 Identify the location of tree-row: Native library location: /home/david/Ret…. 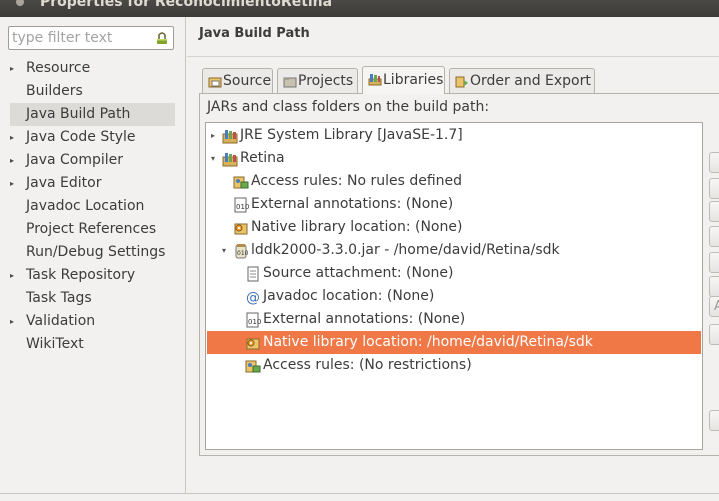
(454, 342).